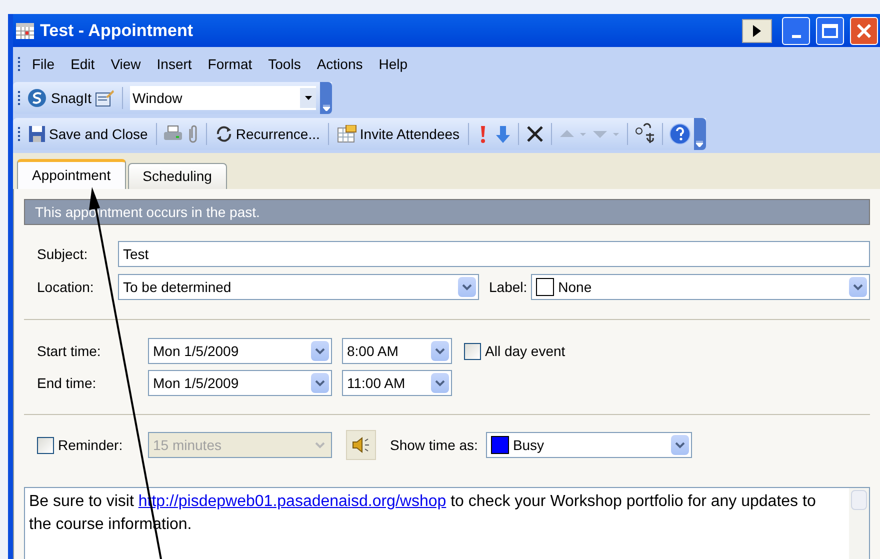 This screenshot has height=559, width=880. I want to click on end-time-dropdown: 11:00 AM, so click(397, 383).